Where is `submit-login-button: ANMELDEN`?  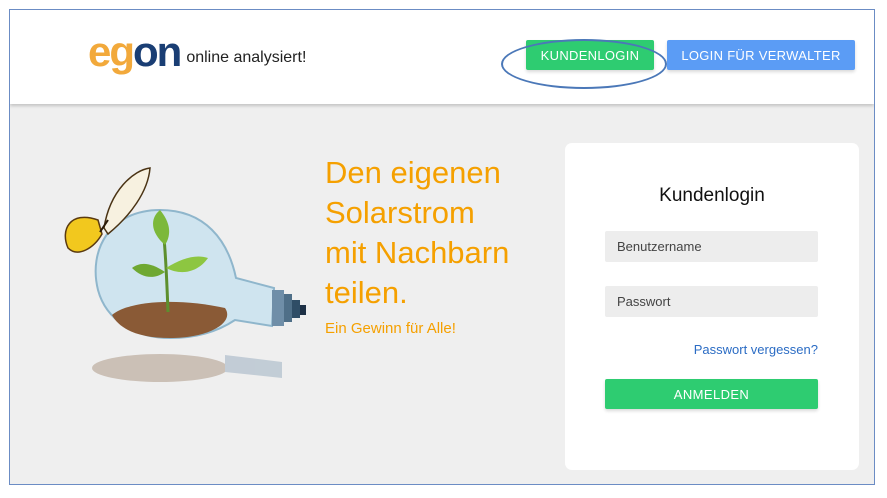
submit-login-button: ANMELDEN is located at coordinates (711, 394).